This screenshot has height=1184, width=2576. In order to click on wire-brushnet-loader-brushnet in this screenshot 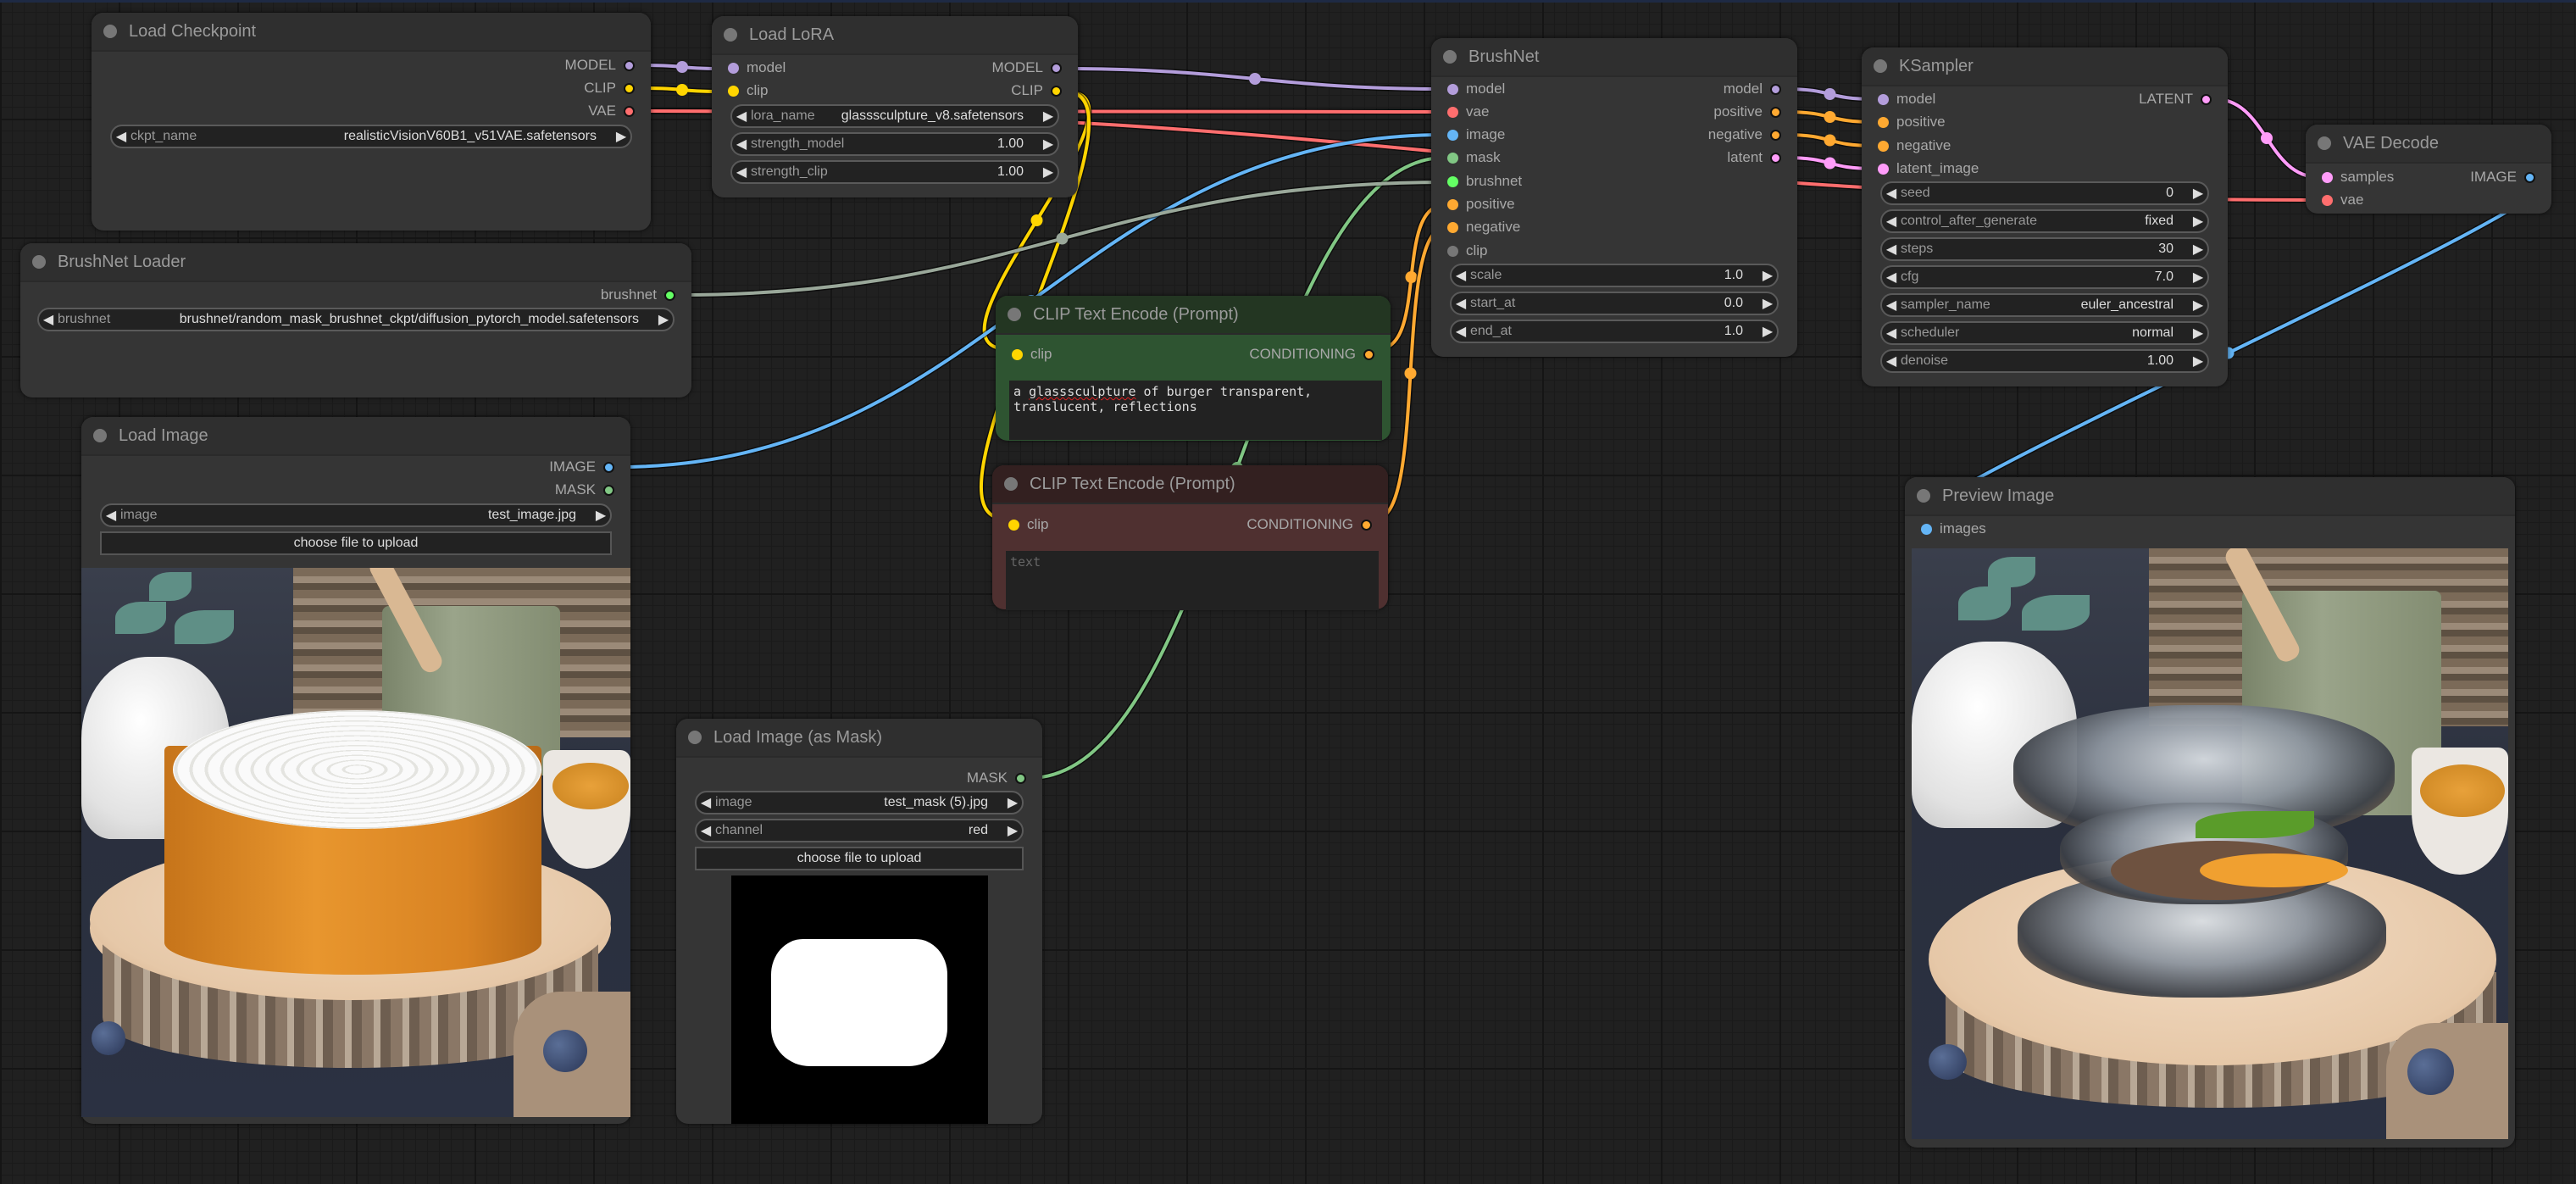, I will do `click(1062, 239)`.